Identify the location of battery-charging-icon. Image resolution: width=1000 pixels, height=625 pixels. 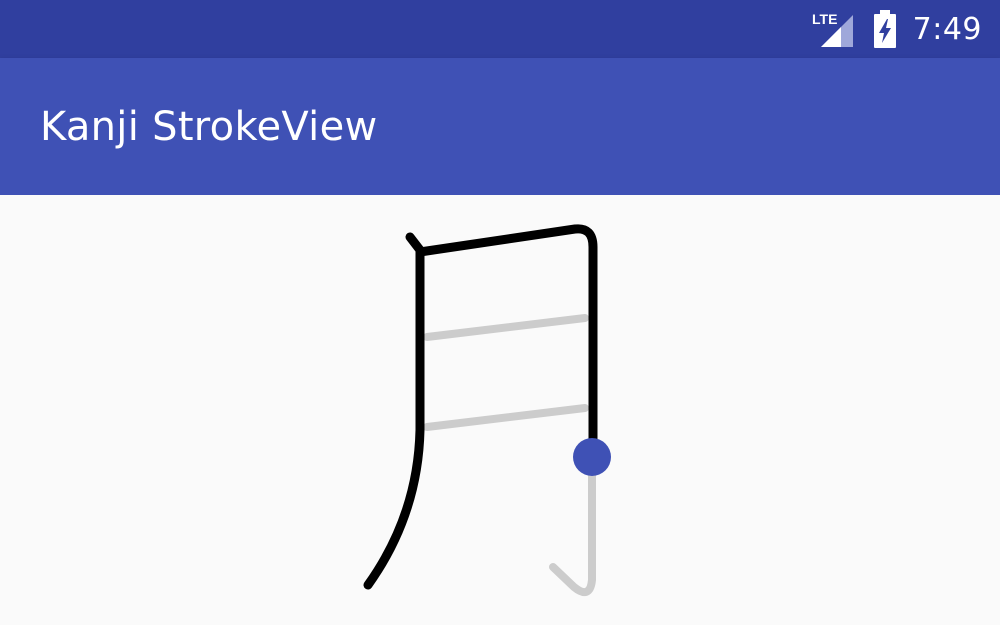
(884, 29).